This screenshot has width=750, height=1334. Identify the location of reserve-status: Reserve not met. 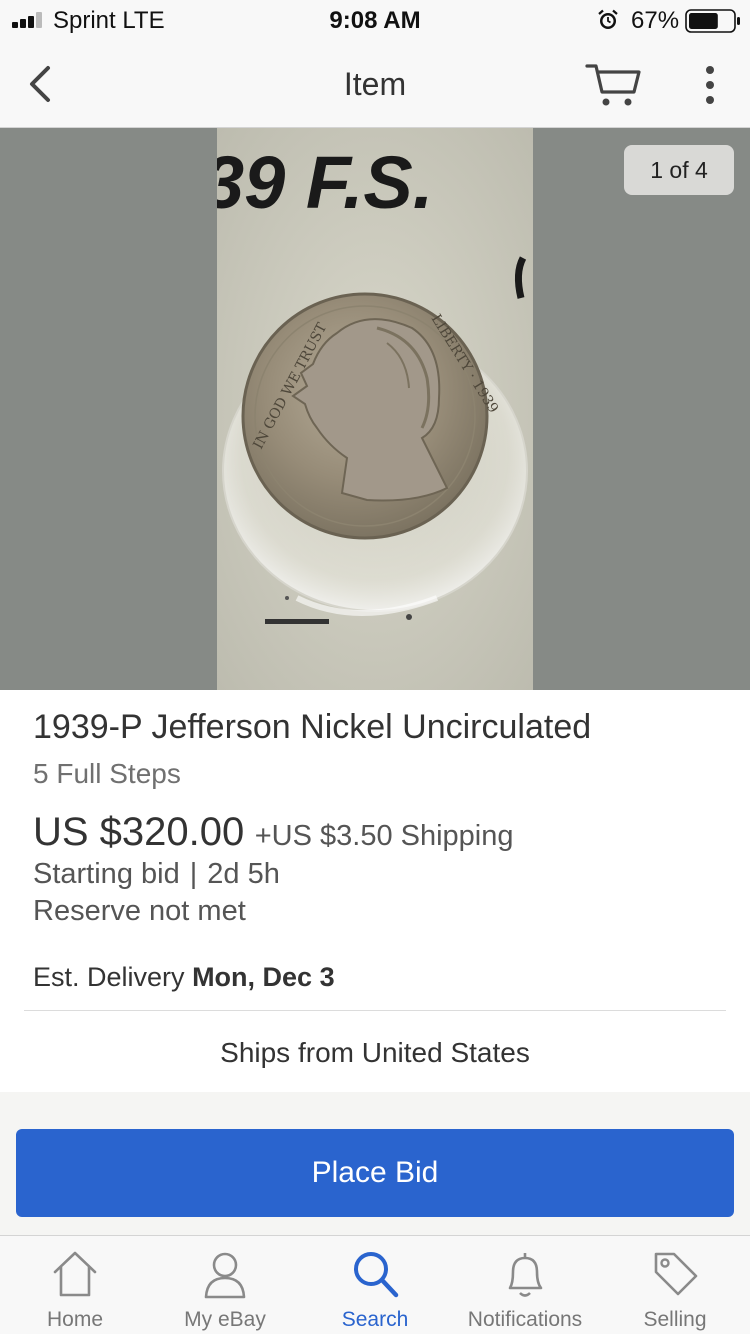
(139, 911).